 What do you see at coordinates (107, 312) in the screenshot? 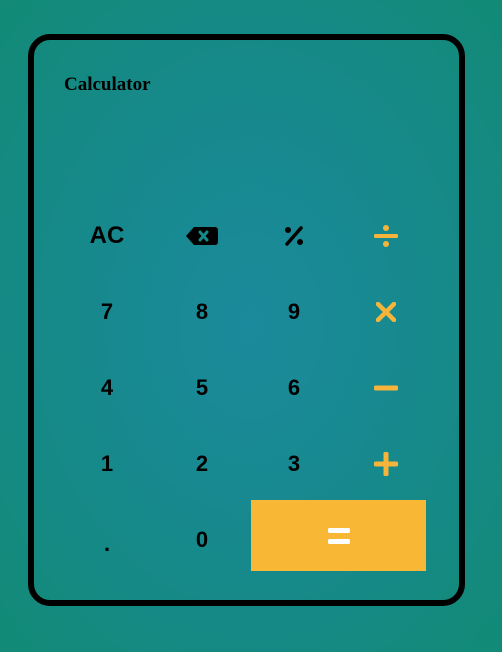
I see `digit-7-button: 7` at bounding box center [107, 312].